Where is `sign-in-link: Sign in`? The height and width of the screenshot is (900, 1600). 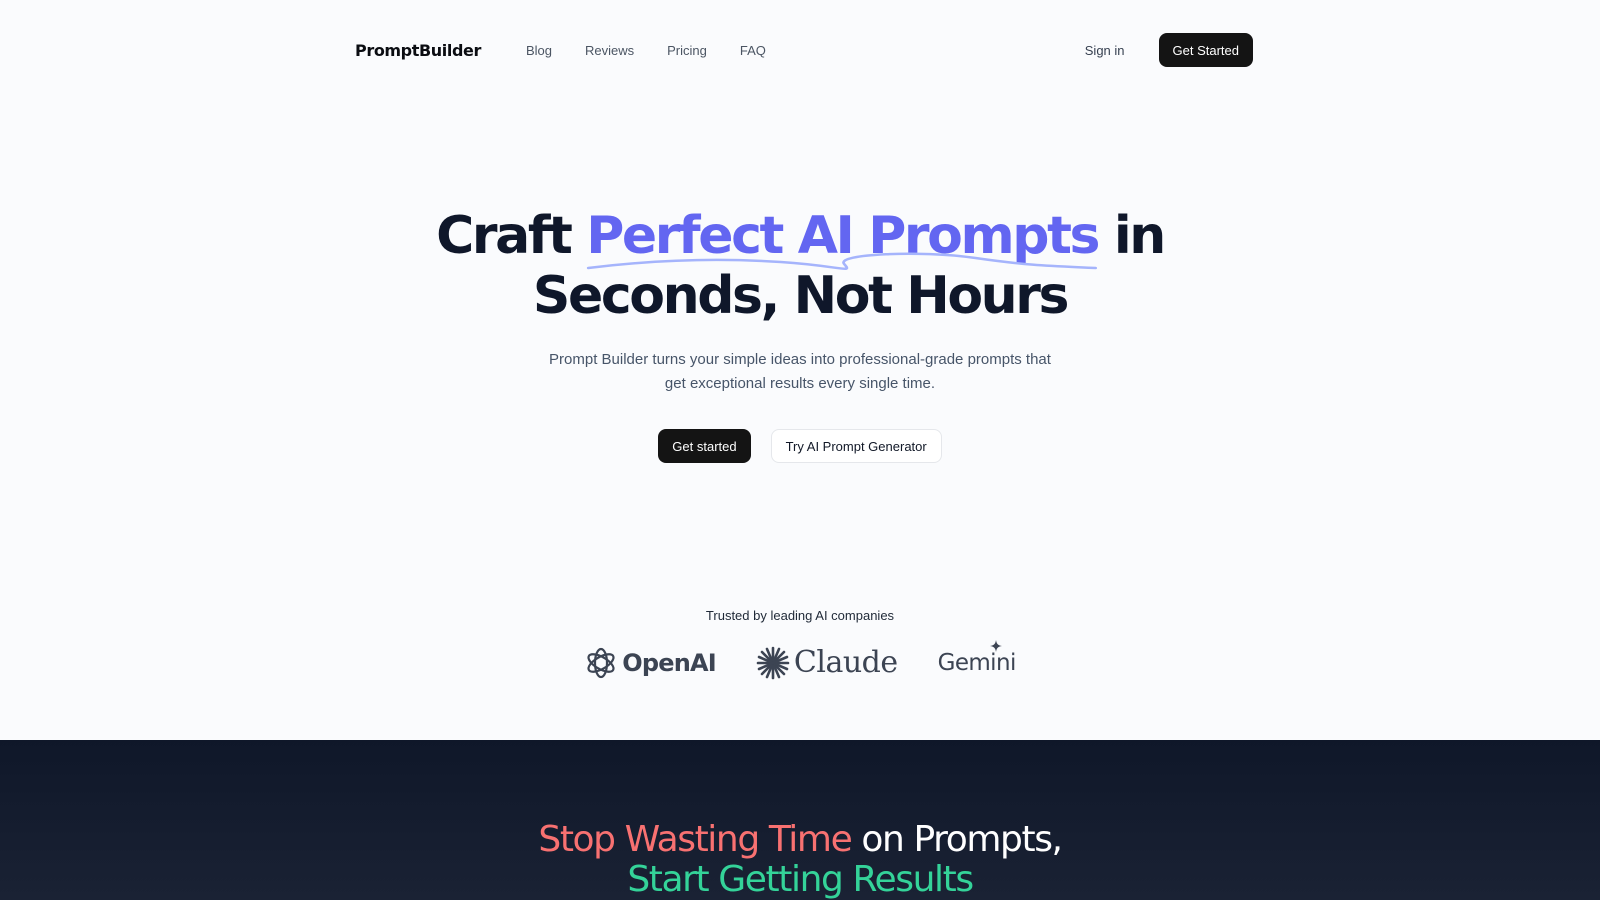
sign-in-link: Sign in is located at coordinates (1105, 50).